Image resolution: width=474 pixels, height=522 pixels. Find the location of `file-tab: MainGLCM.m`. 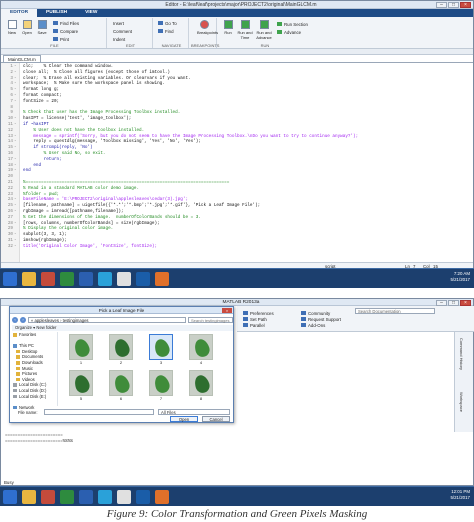

file-tab: MainGLCM.m is located at coordinates (22, 58).